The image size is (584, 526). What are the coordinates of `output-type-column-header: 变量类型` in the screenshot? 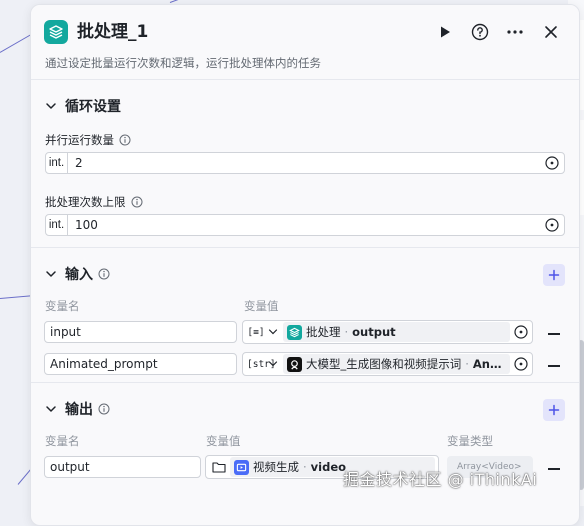 It's located at (470, 441).